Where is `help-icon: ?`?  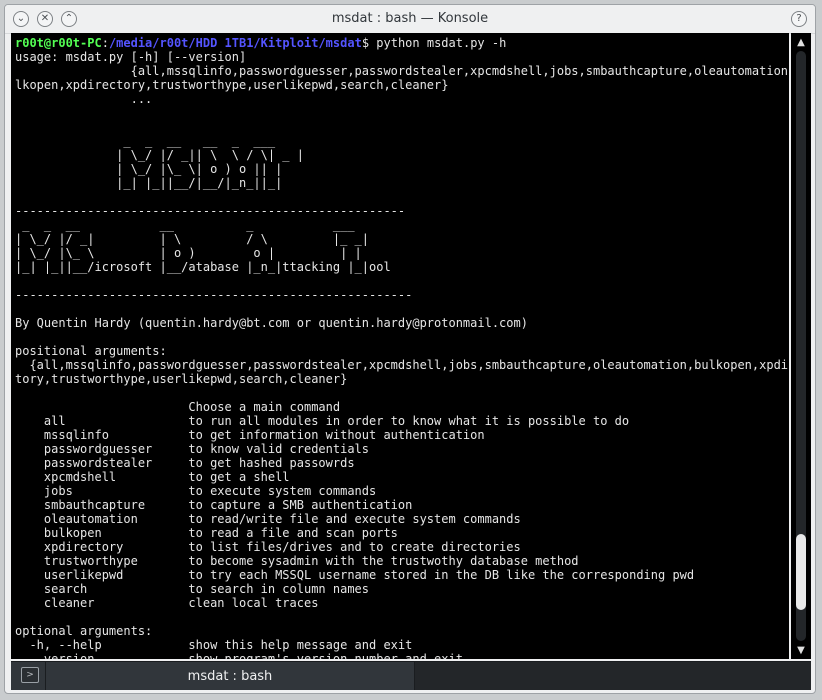 help-icon: ? is located at coordinates (799, 19).